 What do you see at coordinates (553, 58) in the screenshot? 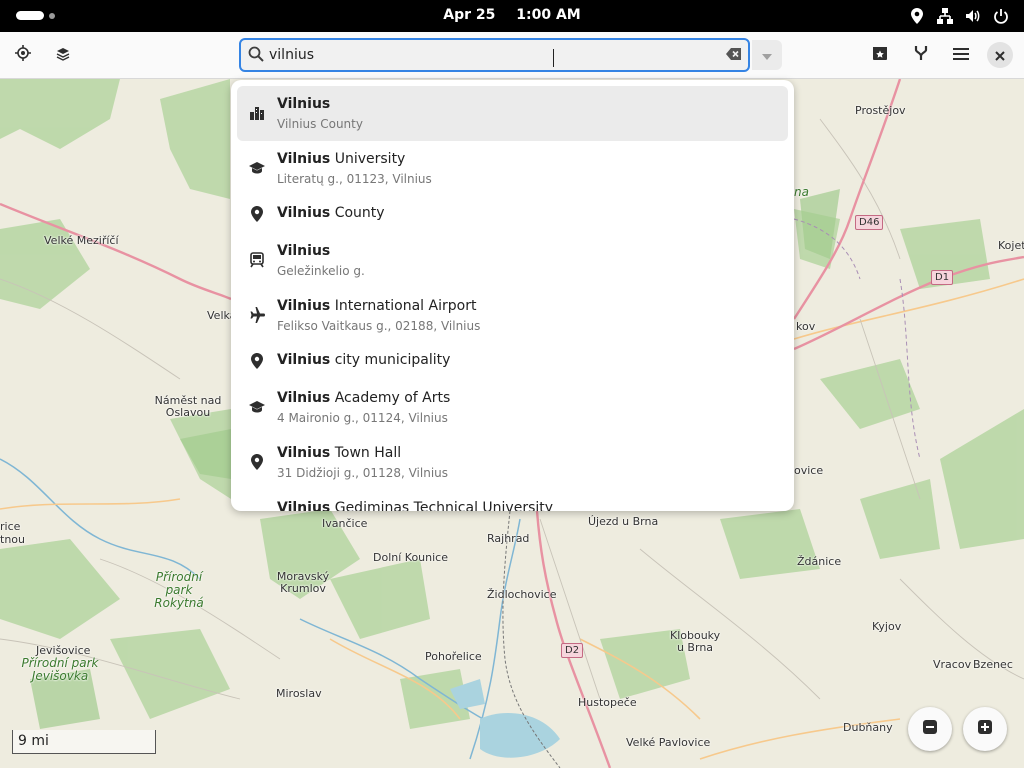
I see `text-caret` at bounding box center [553, 58].